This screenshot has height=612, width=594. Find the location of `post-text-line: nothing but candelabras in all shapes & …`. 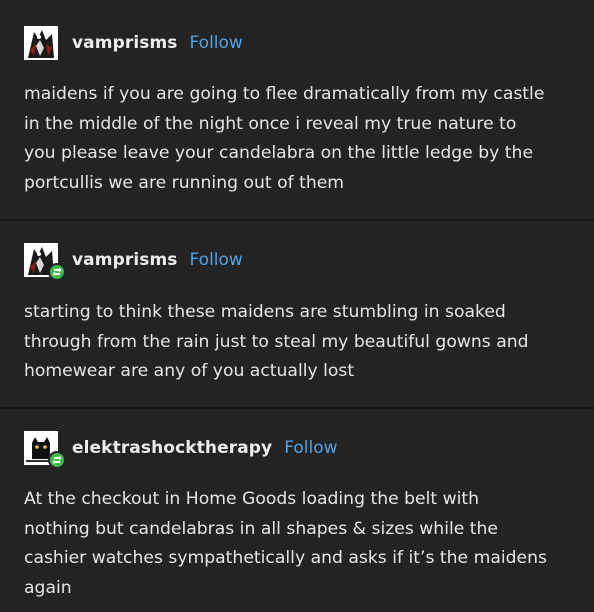

post-text-line: nothing but candelabras in all shapes & … is located at coordinates (261, 528).